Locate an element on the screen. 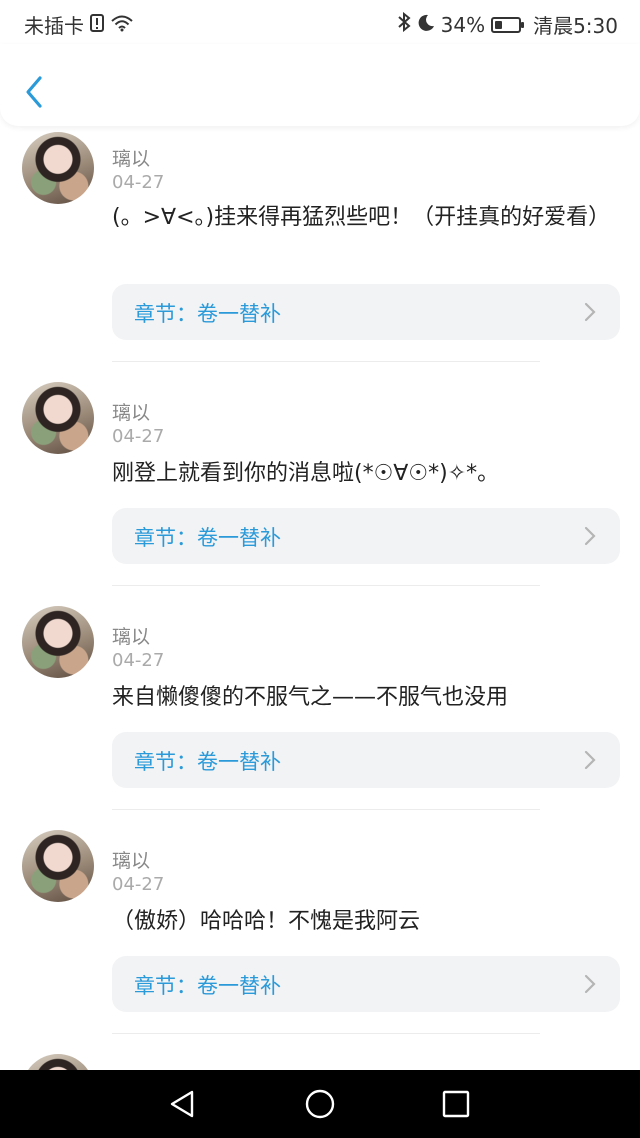 The height and width of the screenshot is (1138, 640). comment-text: (。>∀<。)挂来得再猛烈些吧！（开挂真的好爱看） is located at coordinates (361, 217).